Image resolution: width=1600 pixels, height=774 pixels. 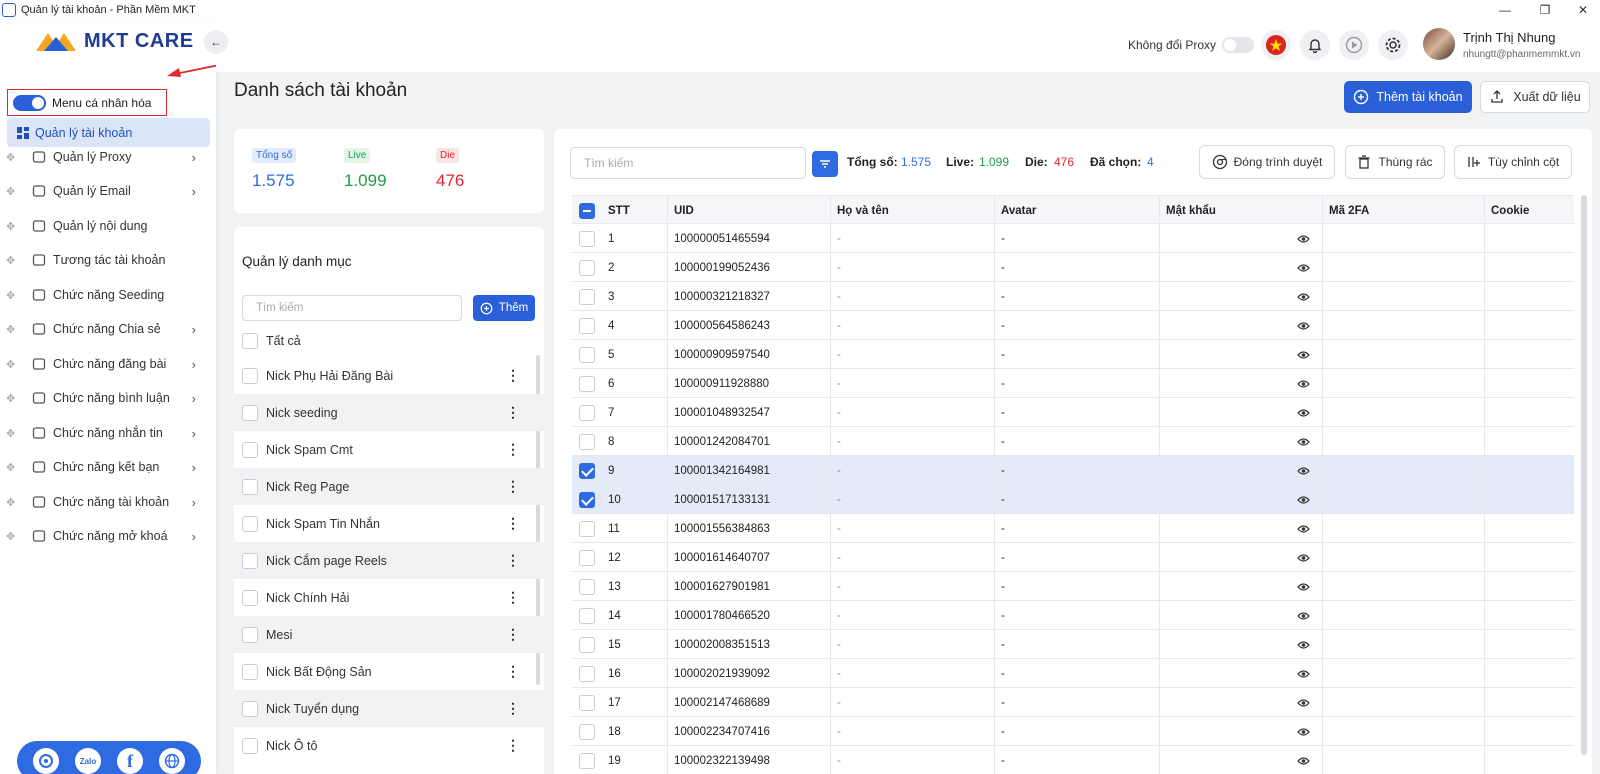 What do you see at coordinates (1315, 45) in the screenshot?
I see `bell-icon` at bounding box center [1315, 45].